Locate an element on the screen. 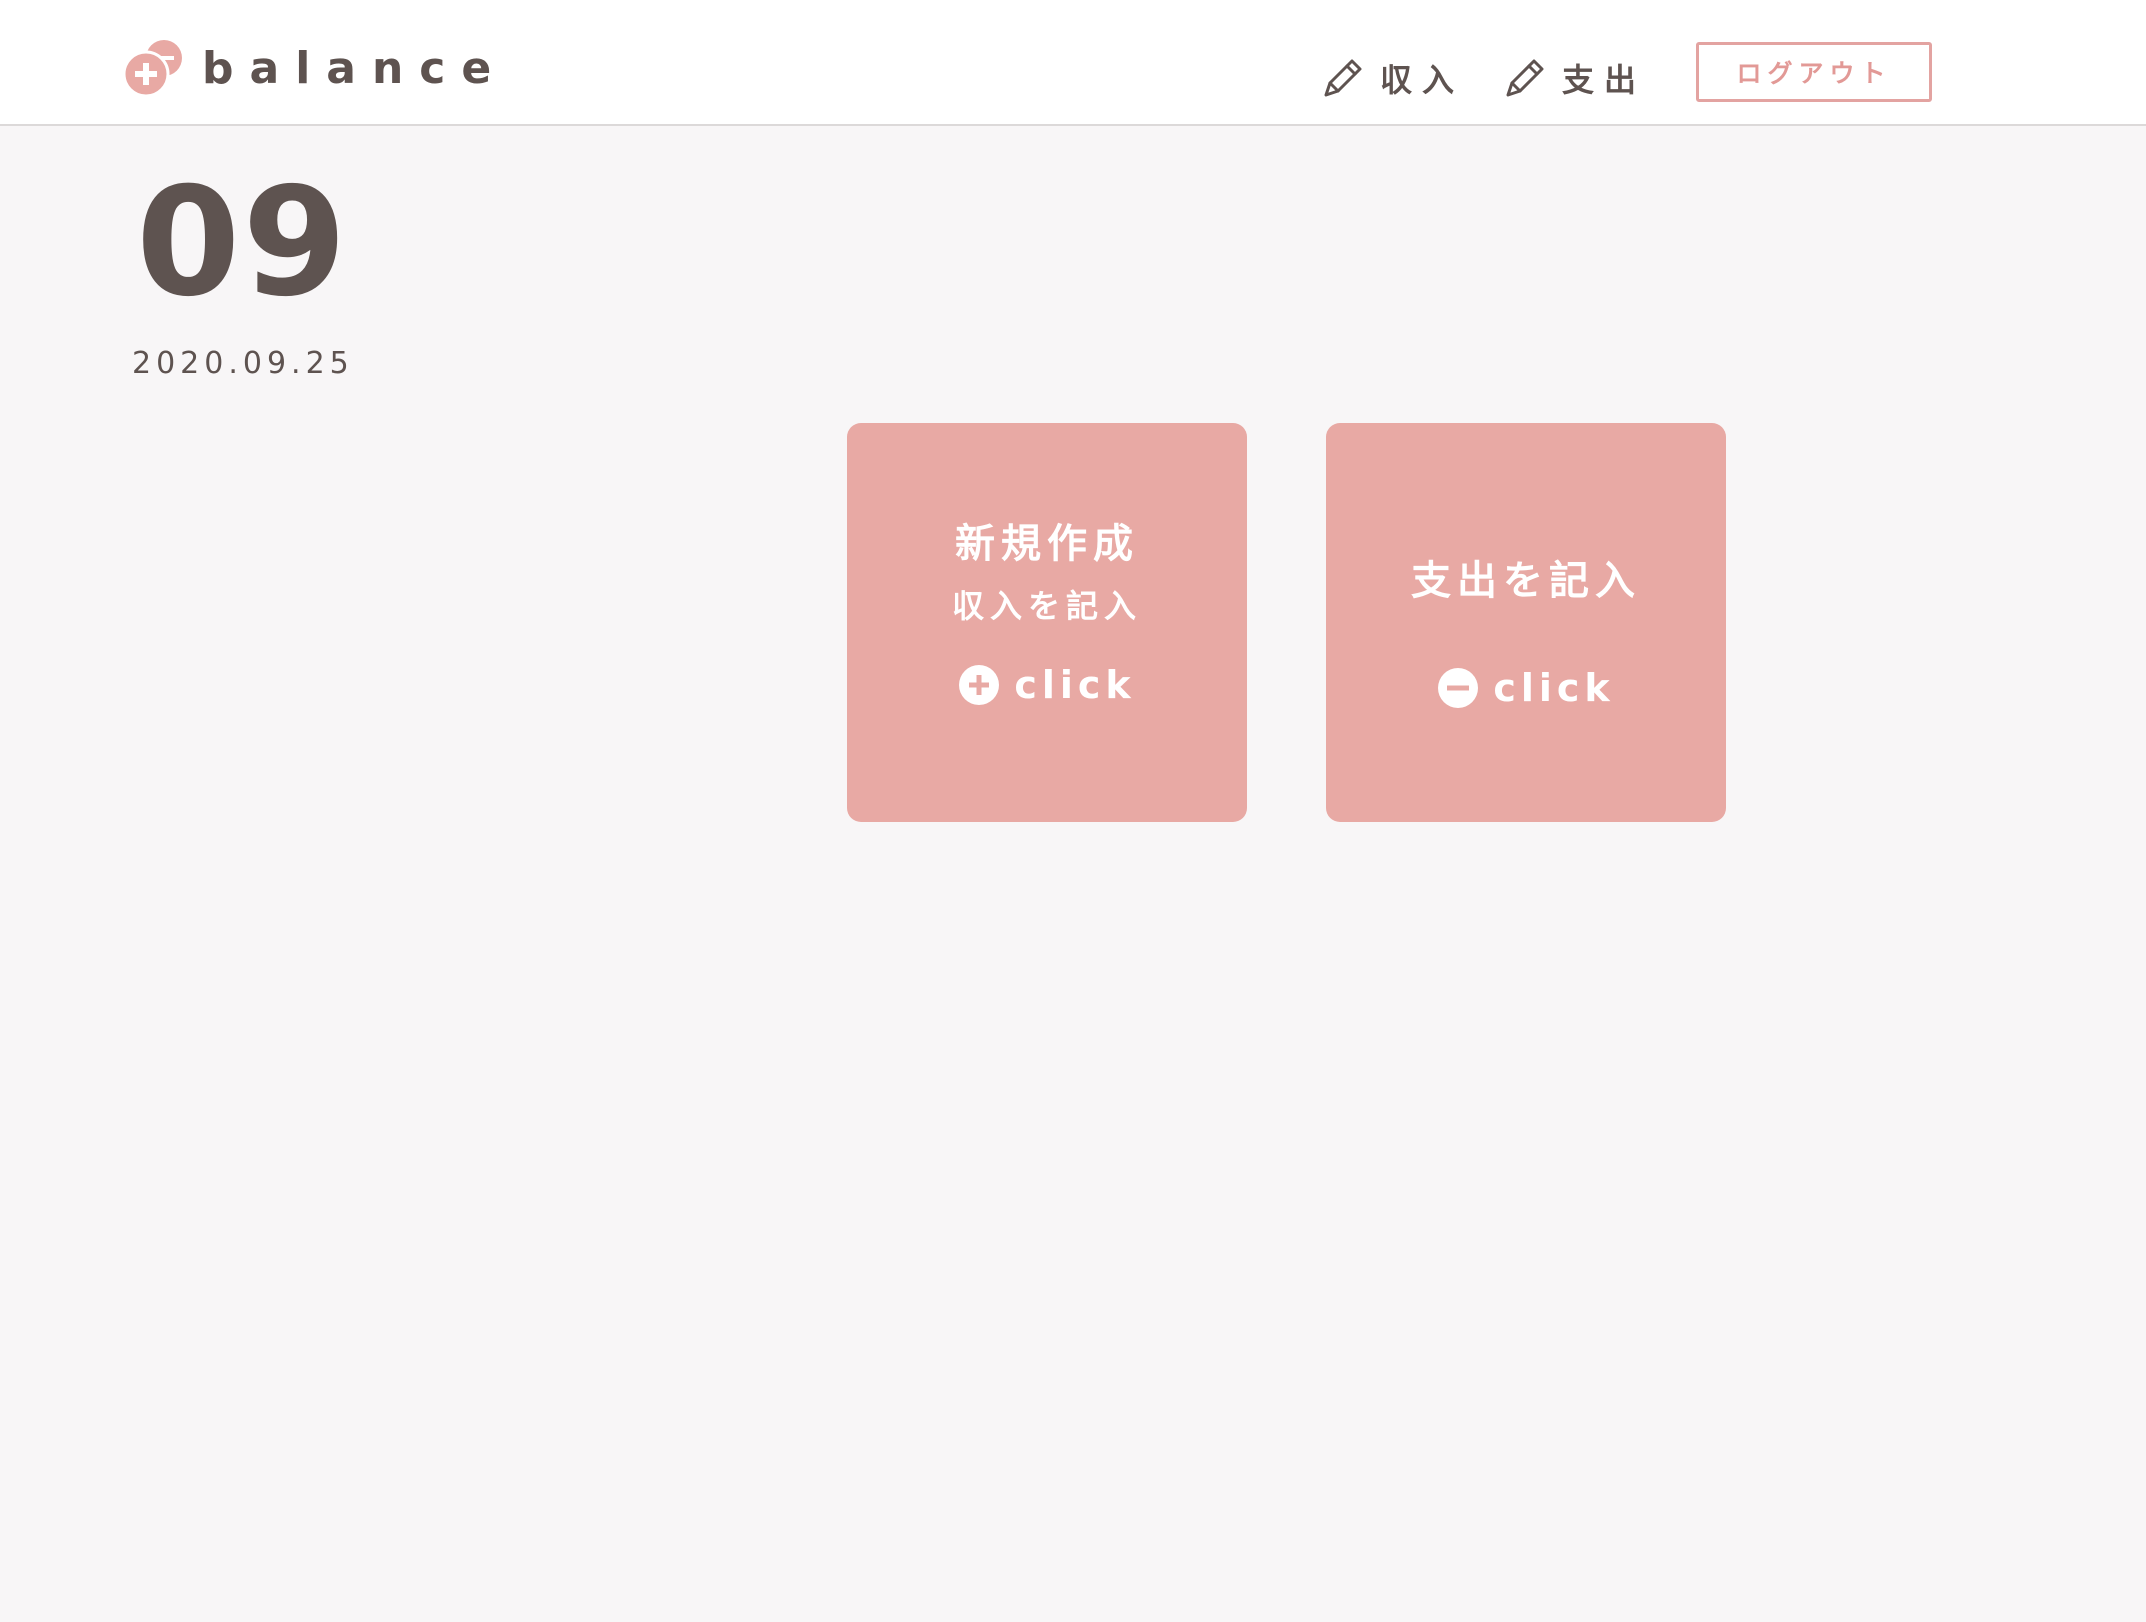 This screenshot has width=2146, height=1622. income-card-subtitle: 収入を記入 is located at coordinates (1046, 606).